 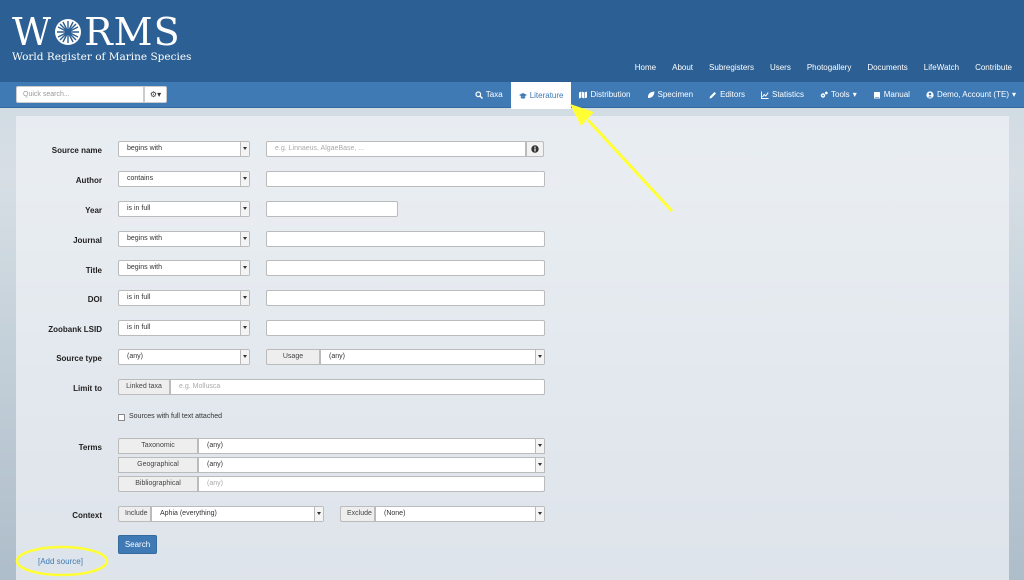 What do you see at coordinates (887, 67) in the screenshot?
I see `top-nav-documents: Documents` at bounding box center [887, 67].